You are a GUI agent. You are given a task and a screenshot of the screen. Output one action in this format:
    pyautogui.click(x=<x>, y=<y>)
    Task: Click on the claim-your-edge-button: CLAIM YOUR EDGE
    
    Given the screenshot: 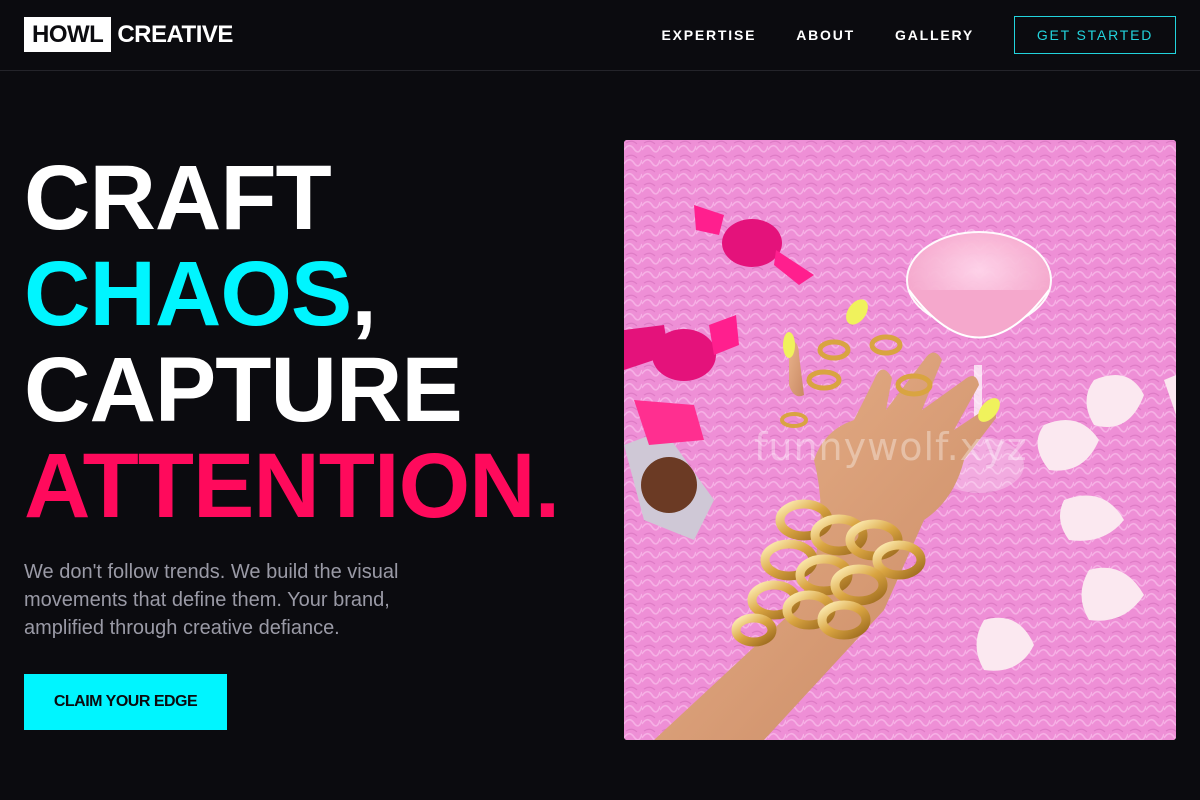 What is the action you would take?
    pyautogui.click(x=125, y=702)
    